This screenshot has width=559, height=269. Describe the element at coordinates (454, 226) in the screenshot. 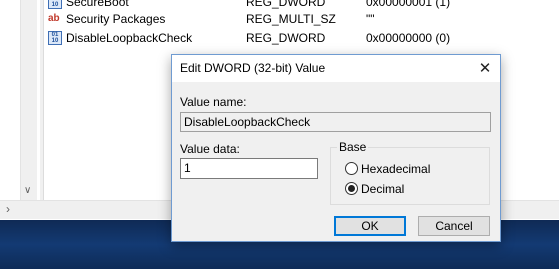

I see `cancel-button: Cancel` at that location.